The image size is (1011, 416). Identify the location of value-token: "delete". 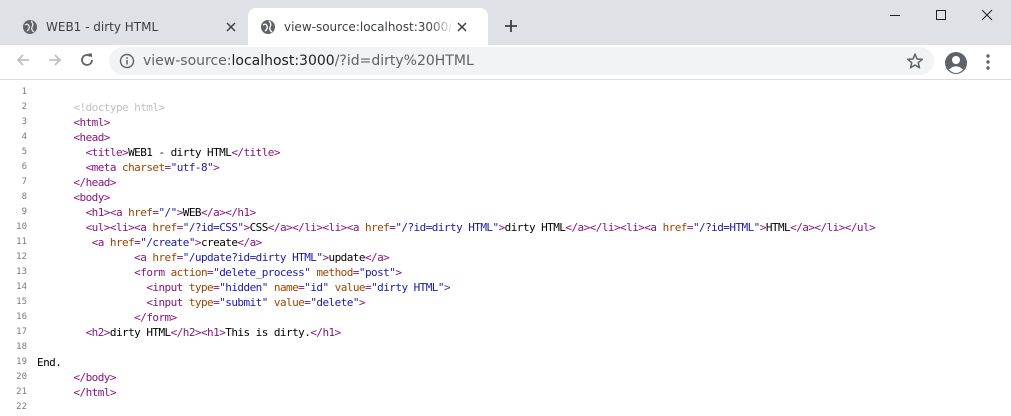
(334, 302).